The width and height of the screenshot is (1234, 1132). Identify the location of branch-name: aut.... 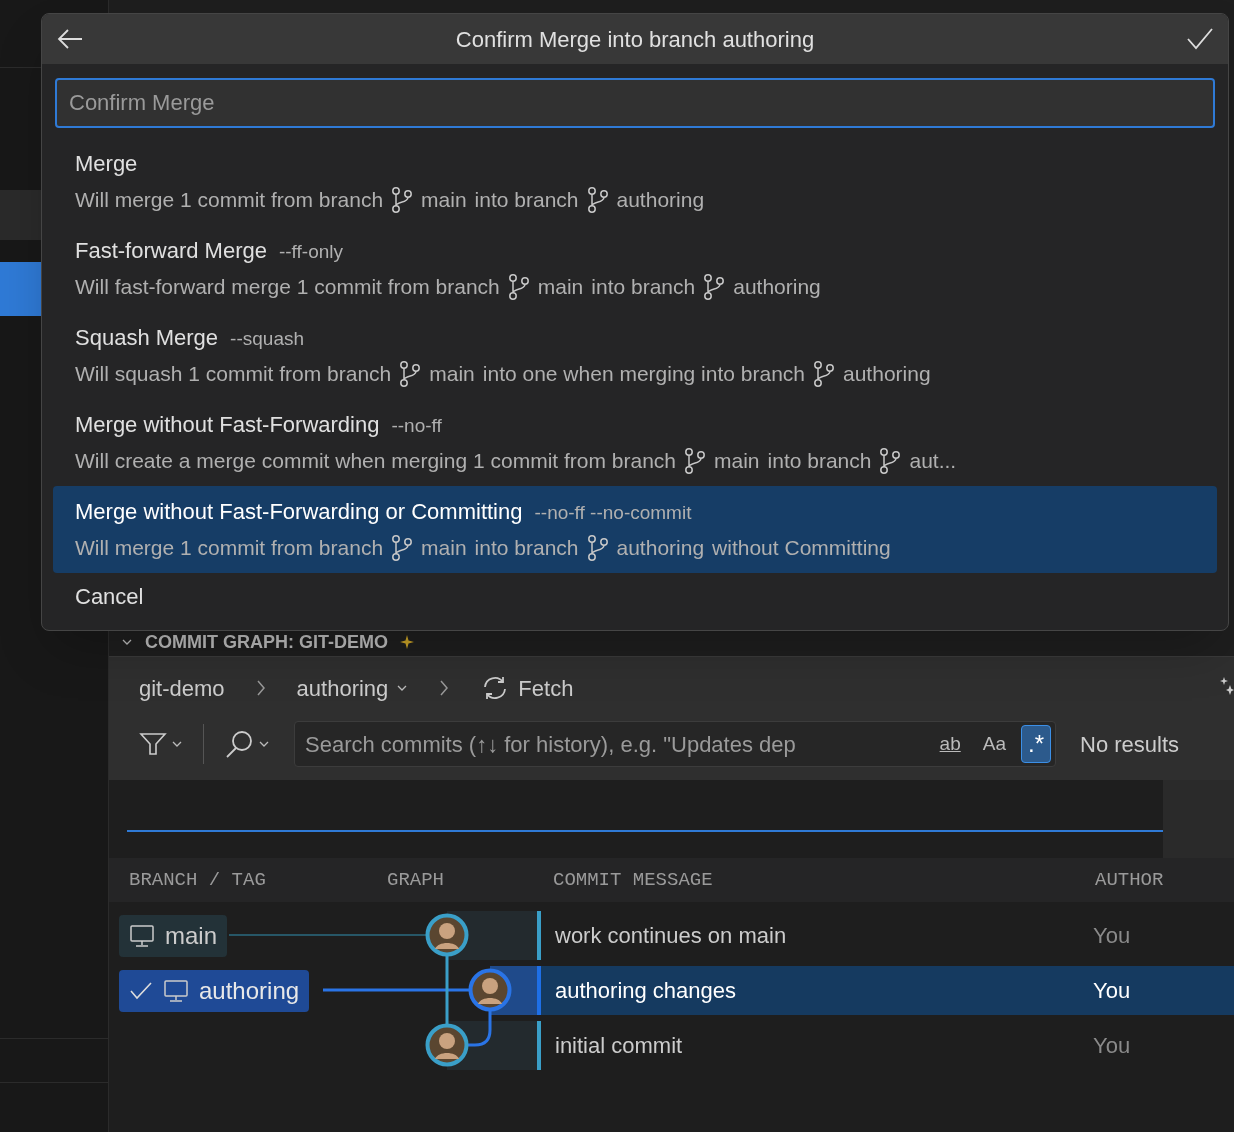
(933, 461).